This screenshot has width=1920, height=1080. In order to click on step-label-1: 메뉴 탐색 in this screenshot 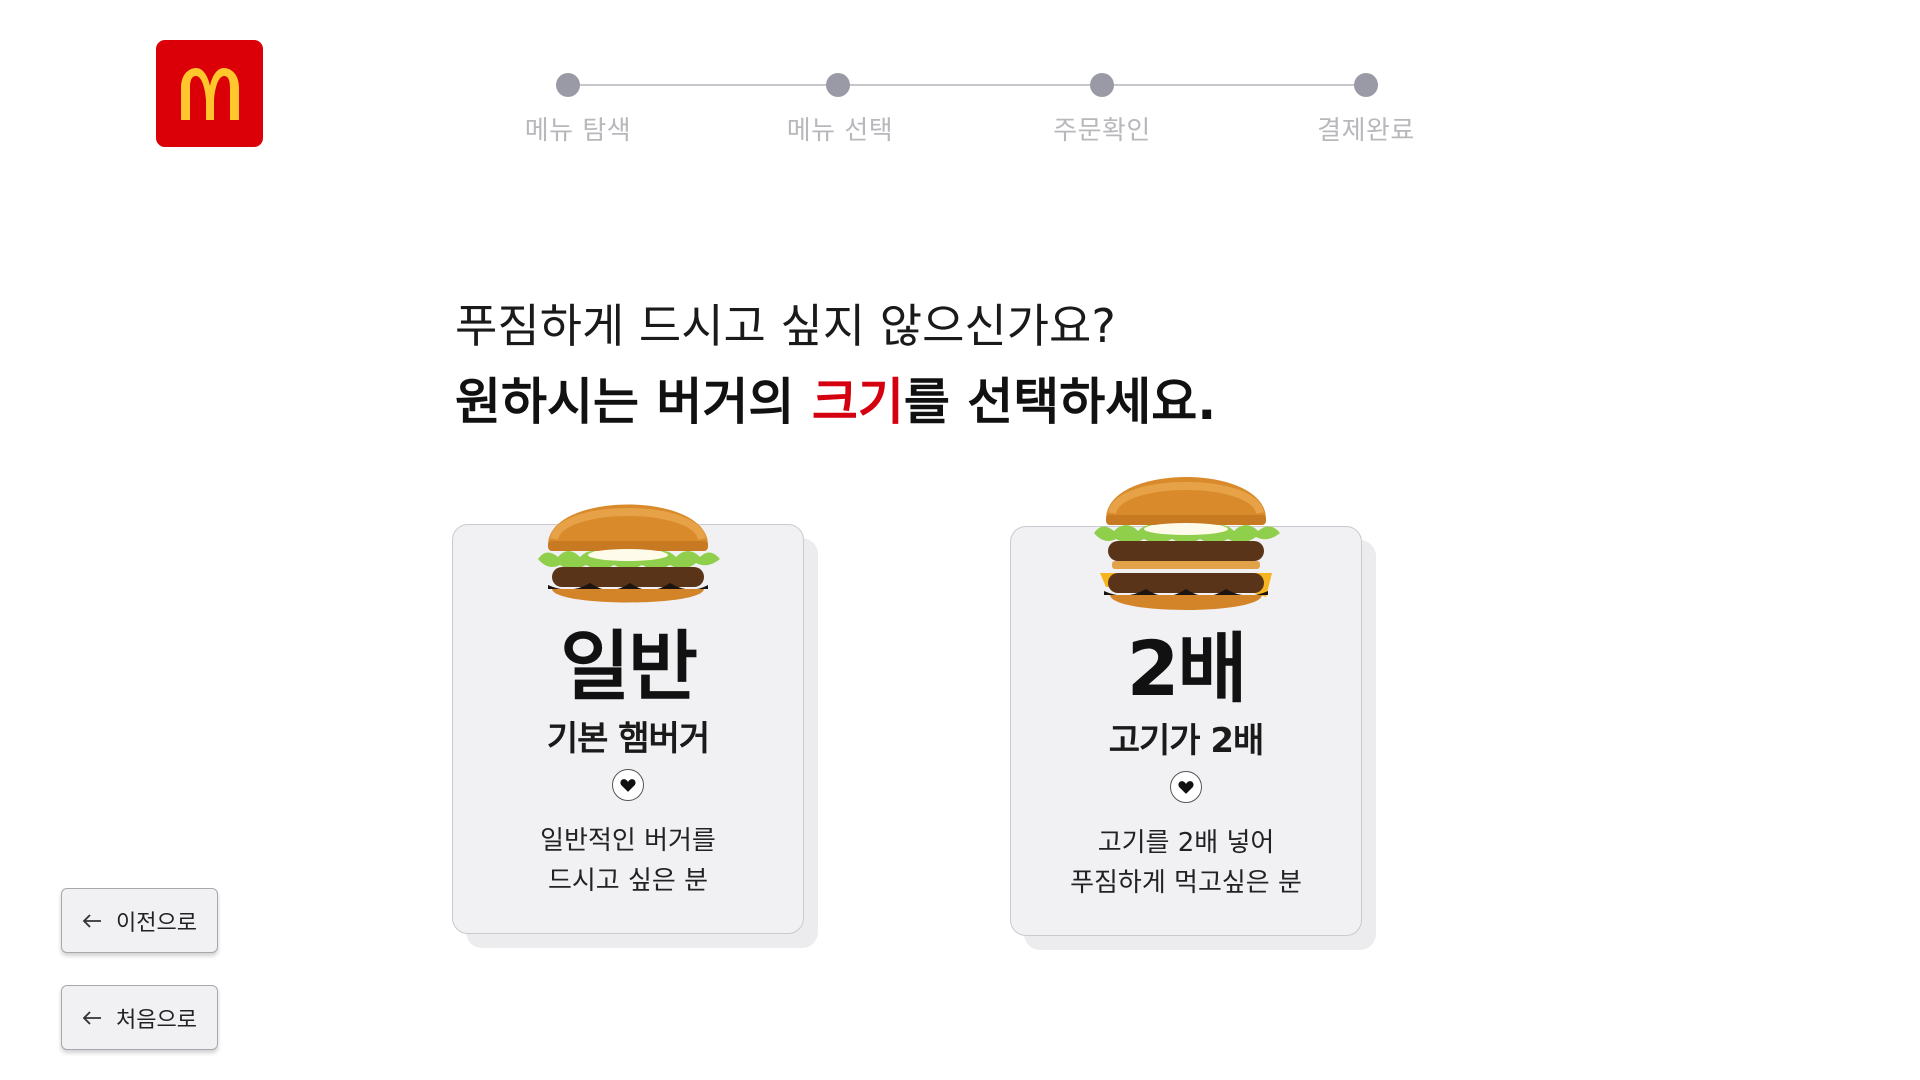, I will do `click(578, 131)`.